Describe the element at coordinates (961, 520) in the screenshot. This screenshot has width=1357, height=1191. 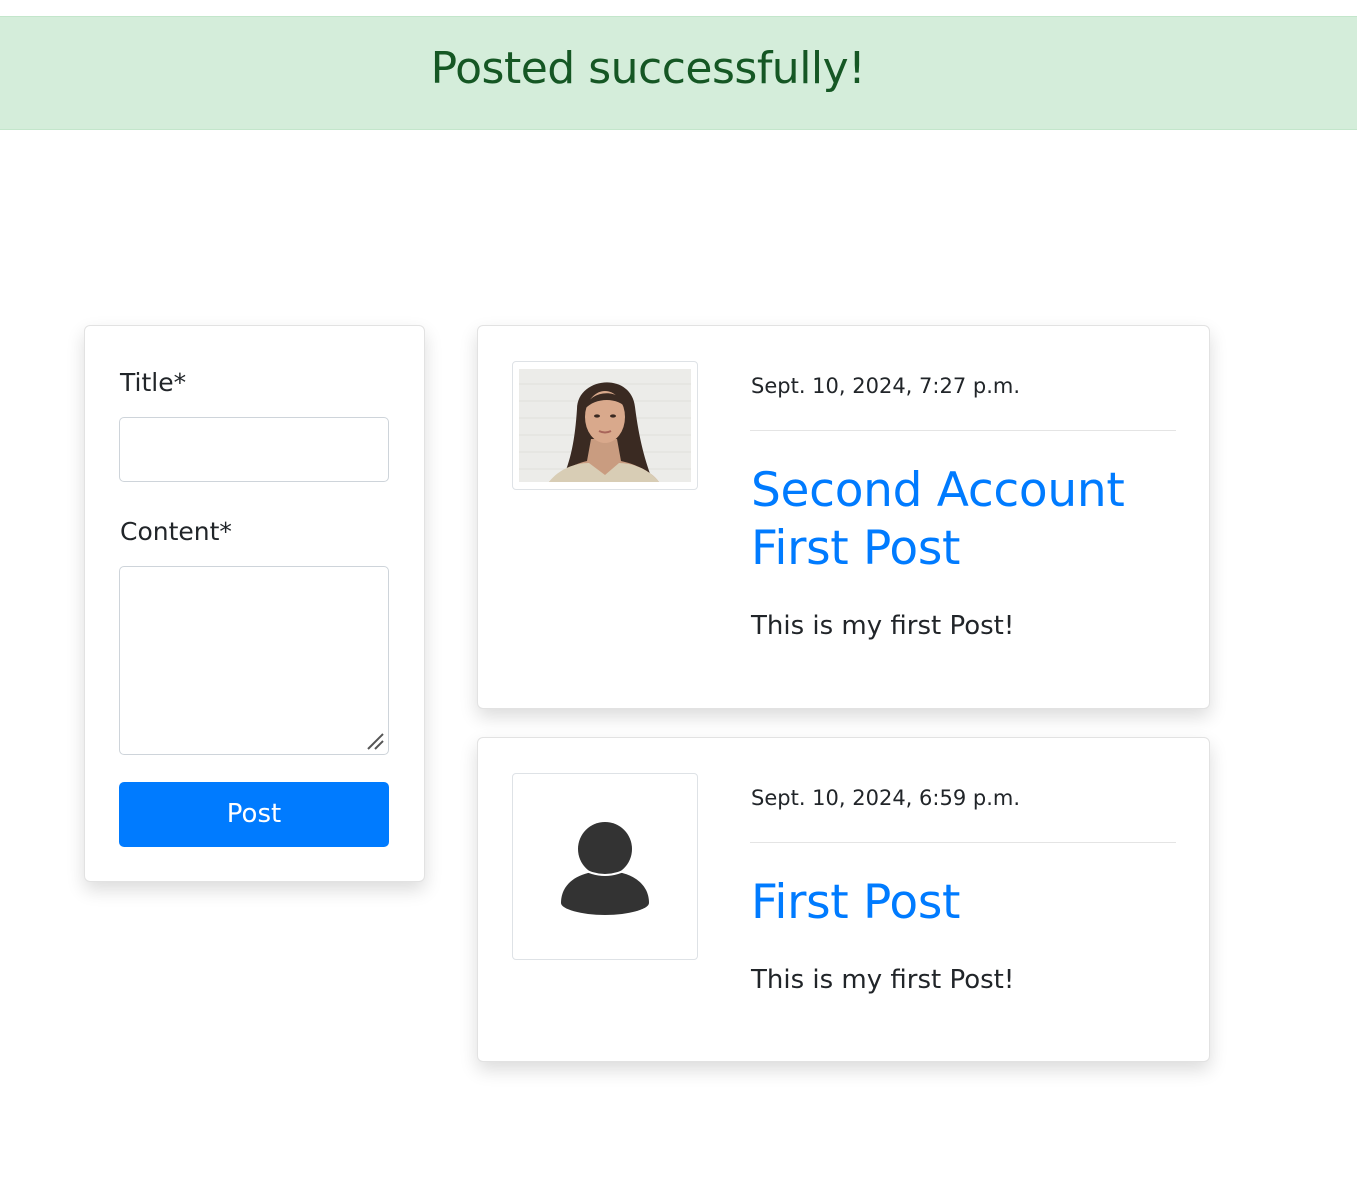
I see `post-title-link: Second Account First Post` at that location.